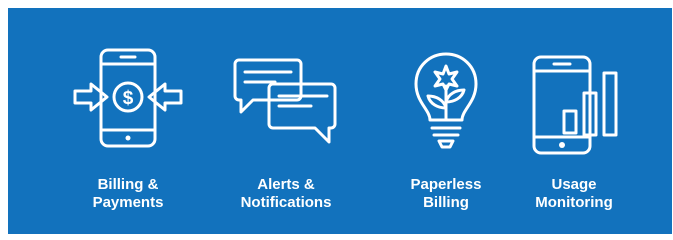 The image size is (673, 240). I want to click on feature-label: Paperless Billing, so click(446, 193).